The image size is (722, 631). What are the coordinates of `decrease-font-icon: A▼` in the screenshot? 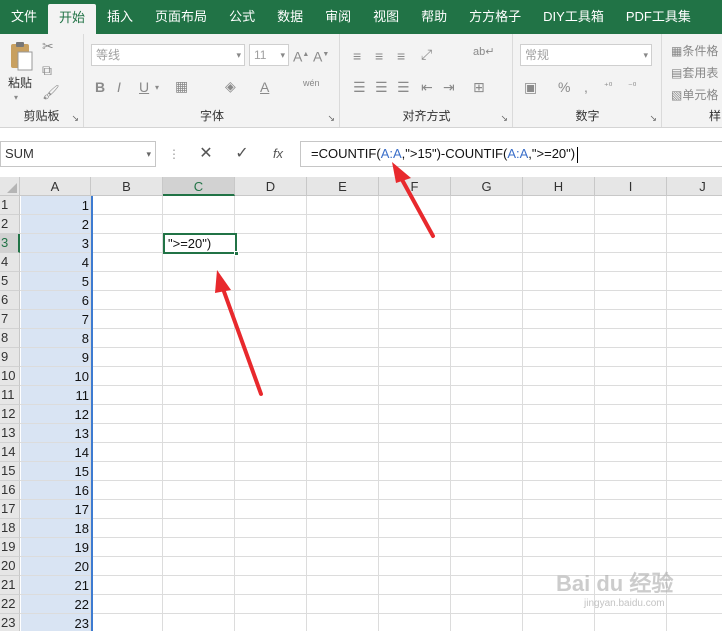 It's located at (321, 56).